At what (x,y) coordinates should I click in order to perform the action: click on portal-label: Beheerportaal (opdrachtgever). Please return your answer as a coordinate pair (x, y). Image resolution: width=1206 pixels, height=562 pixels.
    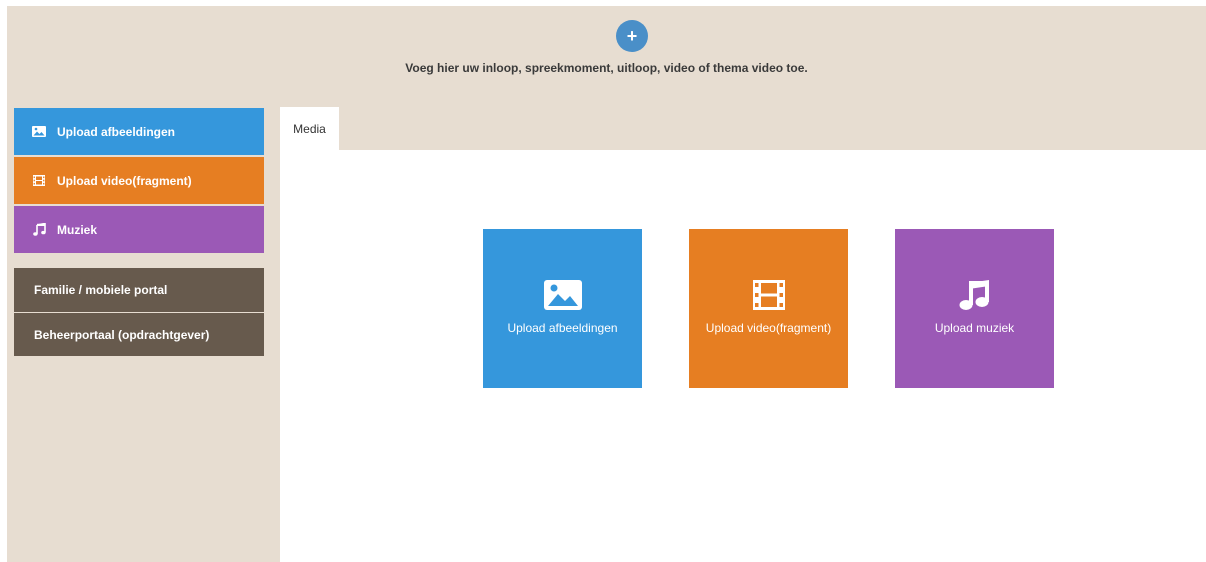
    Looking at the image, I should click on (122, 334).